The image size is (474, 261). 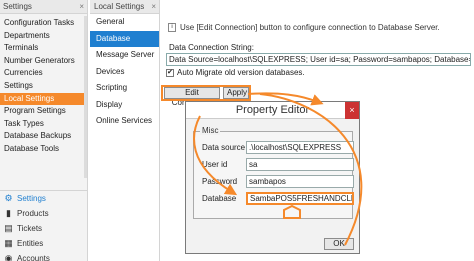 I want to click on module-label: Tickets, so click(x=30, y=228).